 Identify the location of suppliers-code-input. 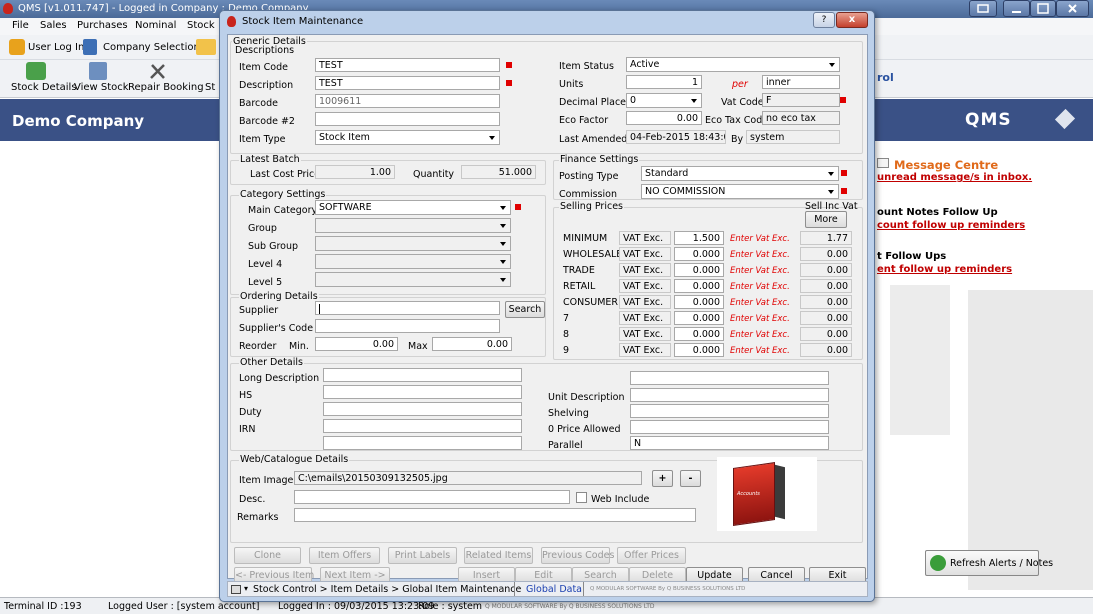
(407, 326).